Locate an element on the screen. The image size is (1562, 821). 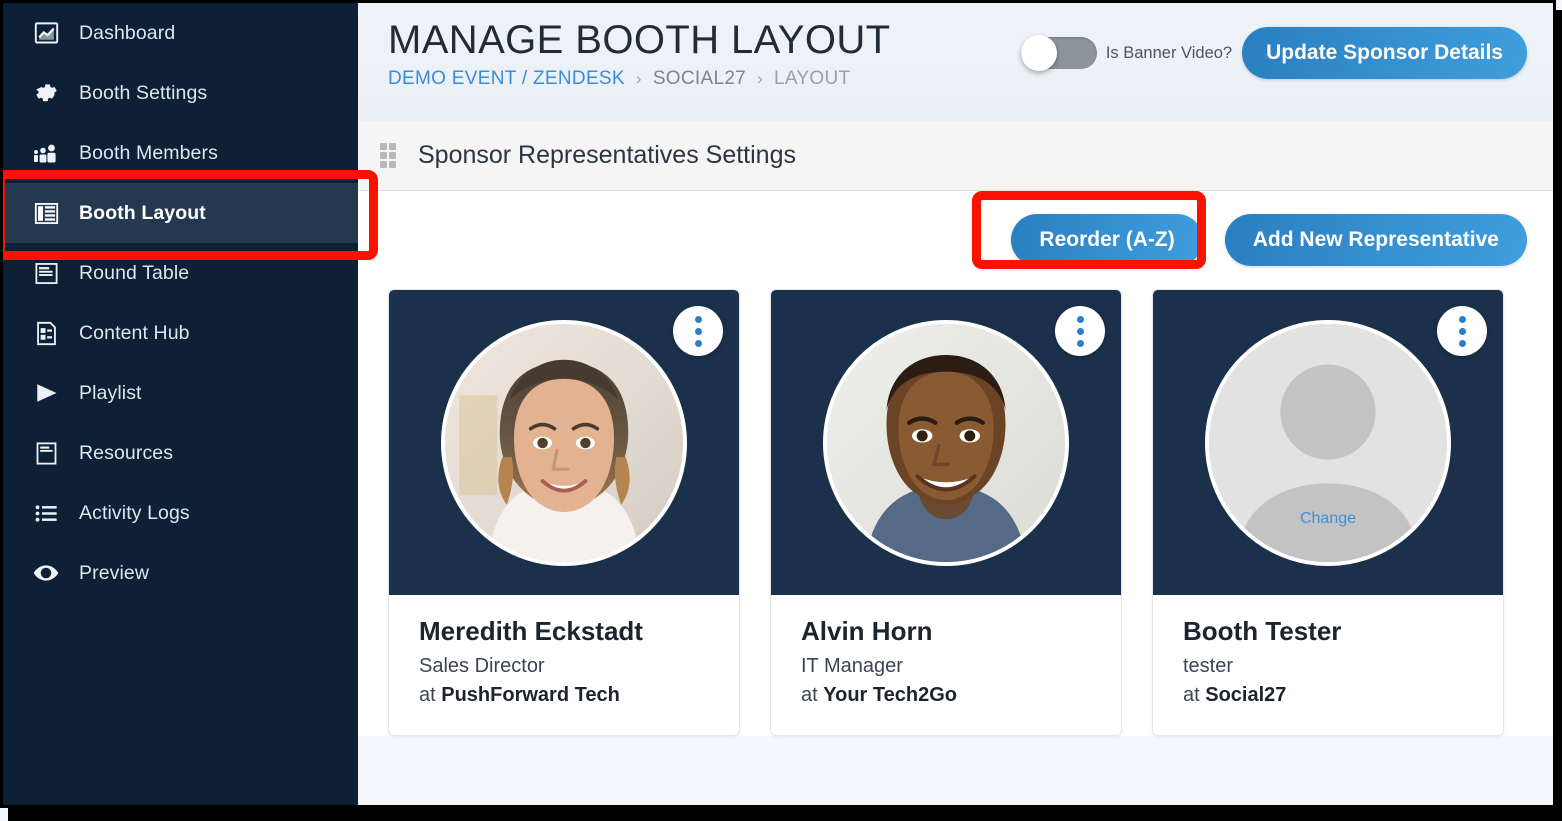
sidebar-item-booth-settings: Booth Settings is located at coordinates (180, 93).